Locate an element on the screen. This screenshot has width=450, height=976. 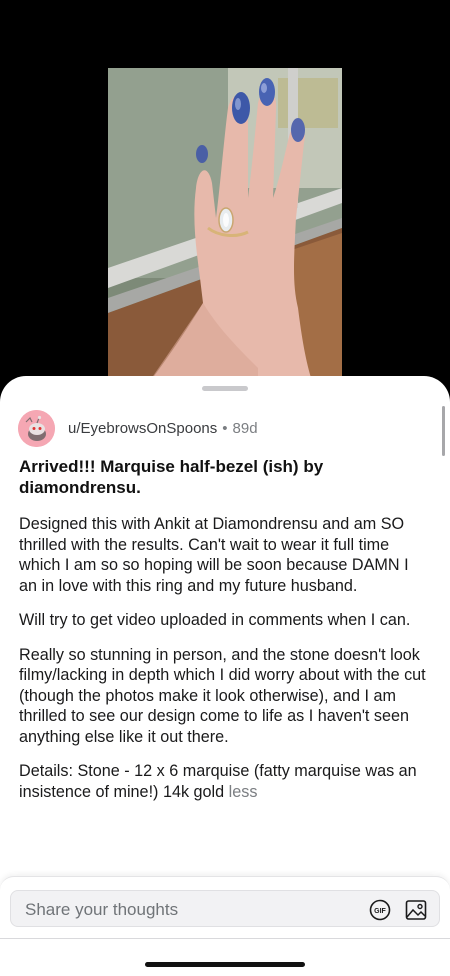
snoo-avatar-icon is located at coordinates (36, 428).